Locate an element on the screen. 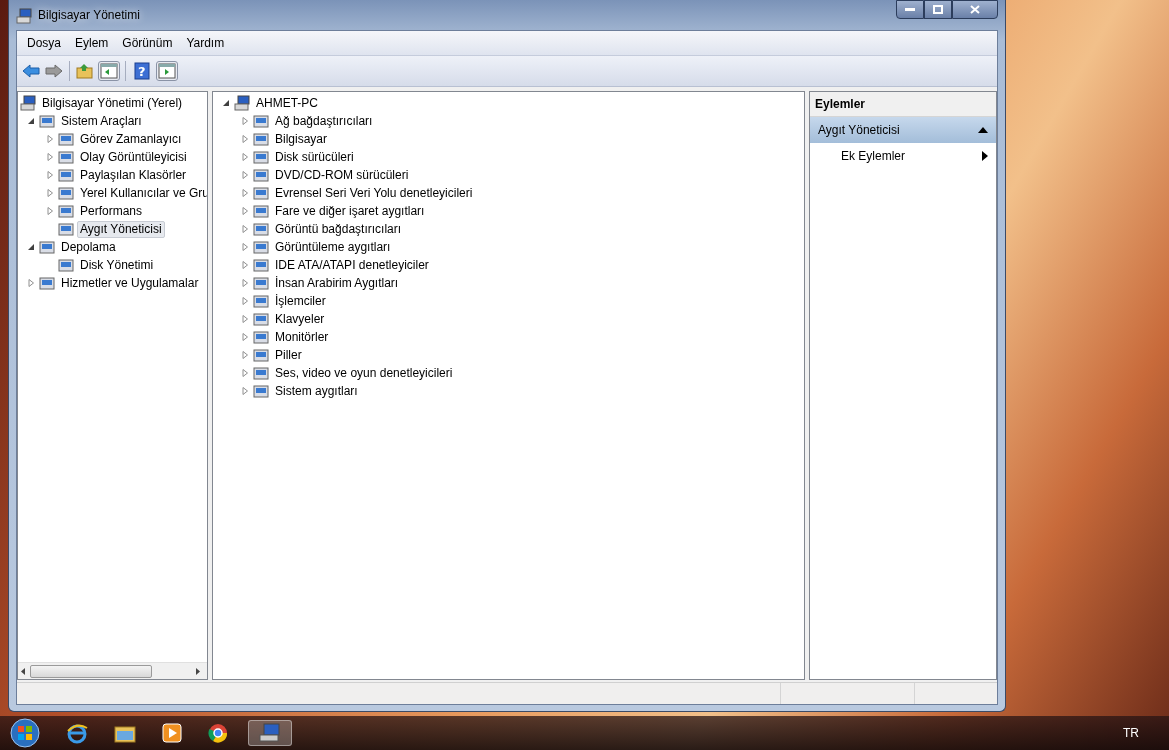 This screenshot has width=1169, height=750. play-icon is located at coordinates (172, 733).